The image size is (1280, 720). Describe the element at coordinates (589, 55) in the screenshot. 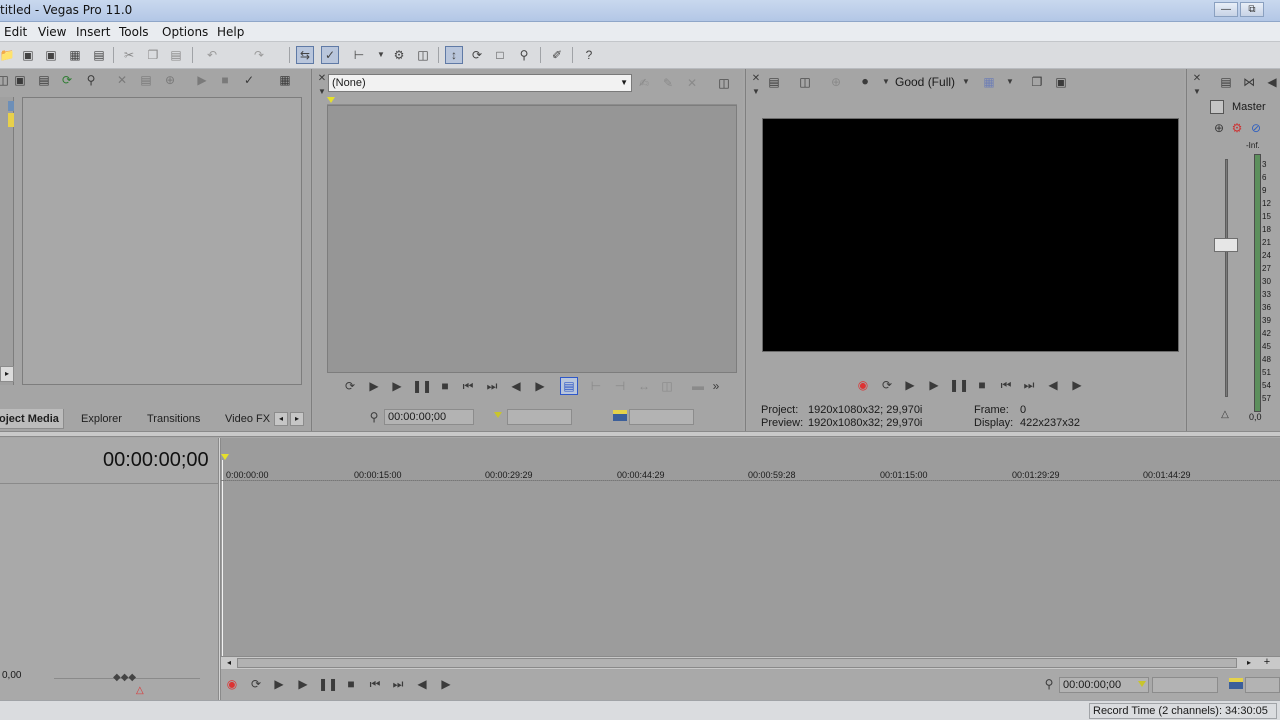

I see `help-icon: ?` at that location.